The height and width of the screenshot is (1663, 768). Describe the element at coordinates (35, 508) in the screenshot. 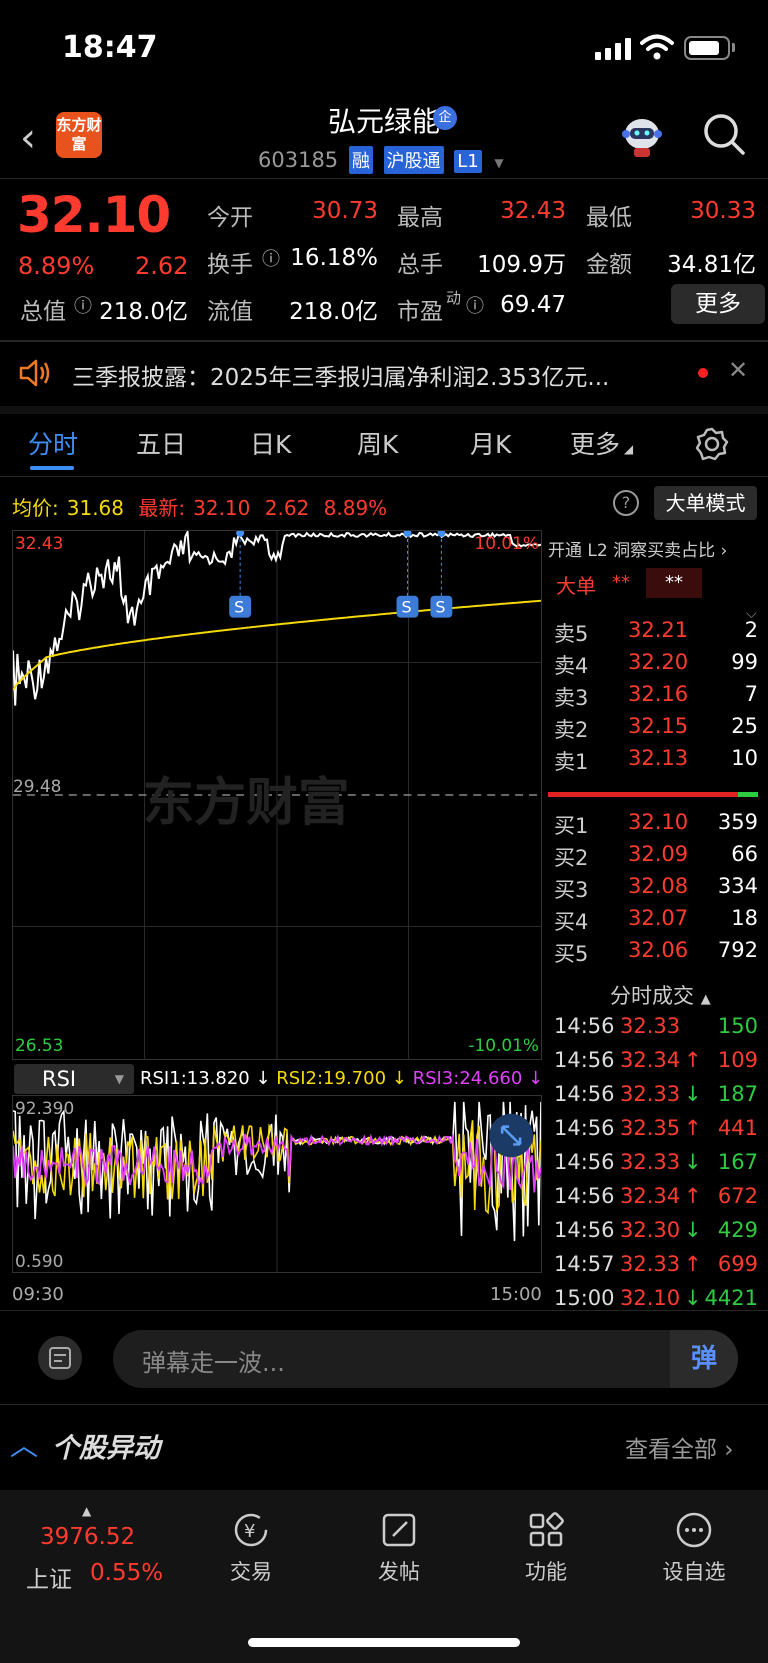

I see `avg-label: 均价:` at that location.